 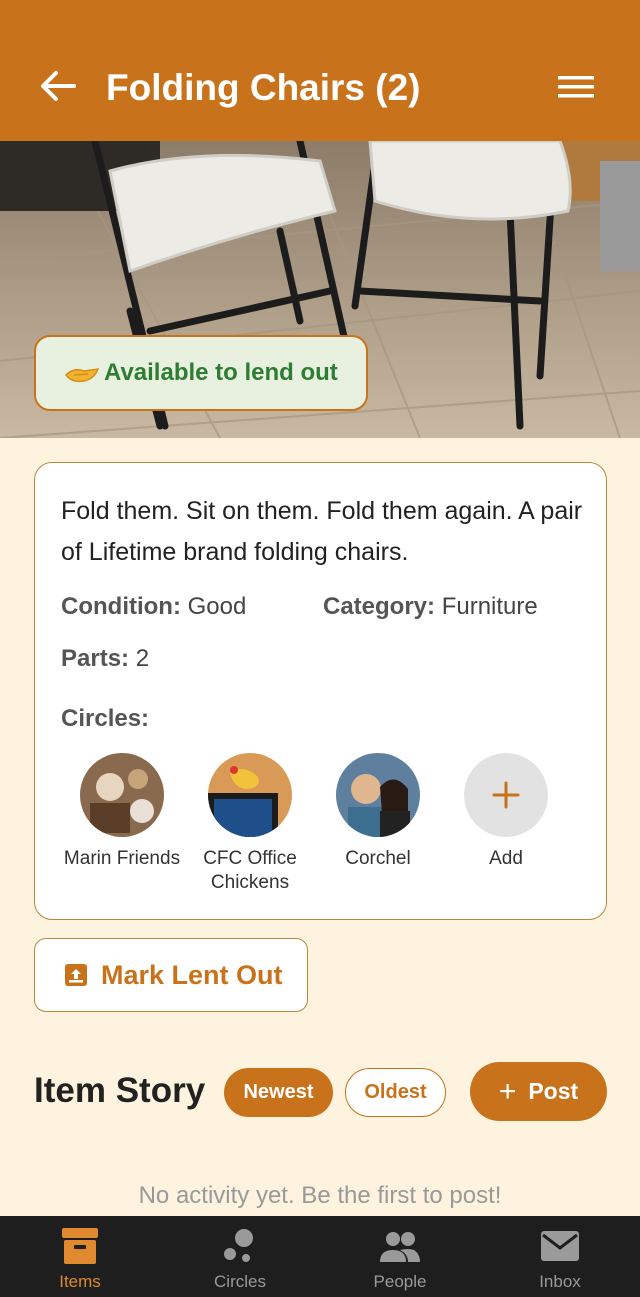 What do you see at coordinates (378, 858) in the screenshot?
I see `circle-name: Corchel` at bounding box center [378, 858].